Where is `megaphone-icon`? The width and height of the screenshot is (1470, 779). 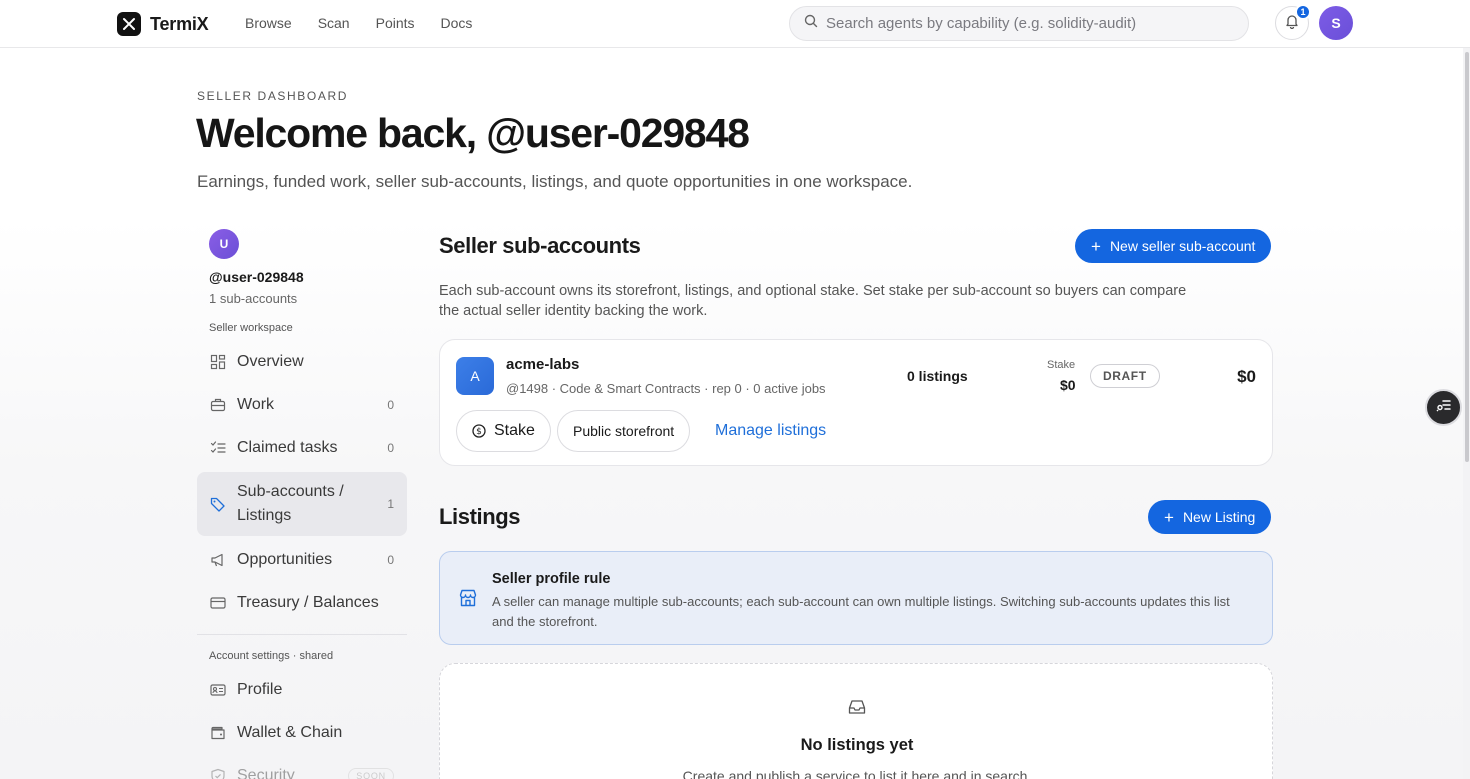
megaphone-icon is located at coordinates (217, 560).